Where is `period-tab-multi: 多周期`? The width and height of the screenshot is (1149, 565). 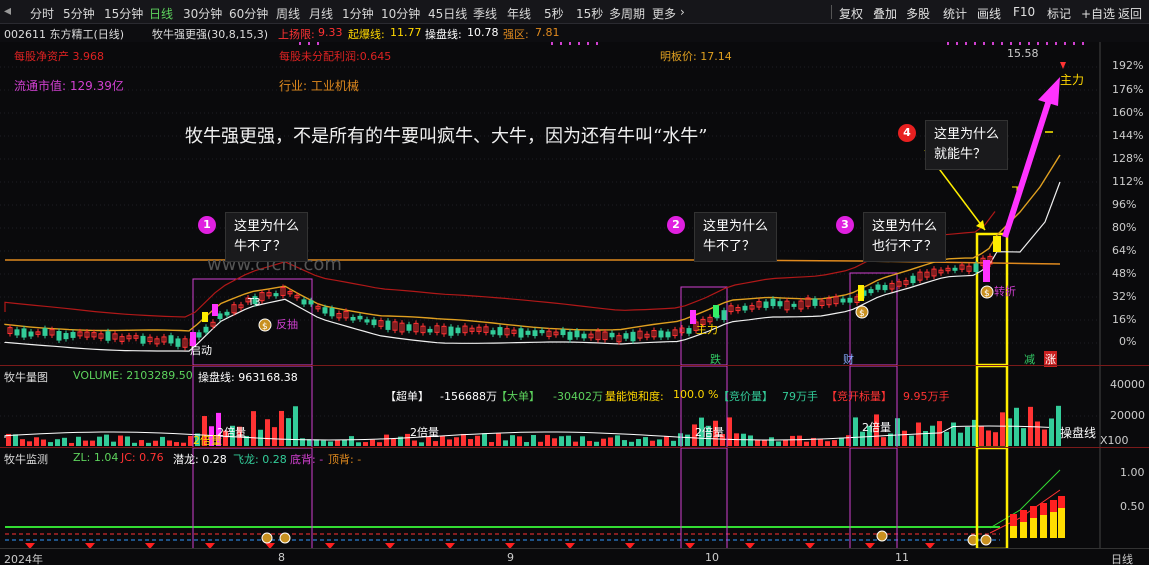
period-tab-multi: 多周期 is located at coordinates (627, 13).